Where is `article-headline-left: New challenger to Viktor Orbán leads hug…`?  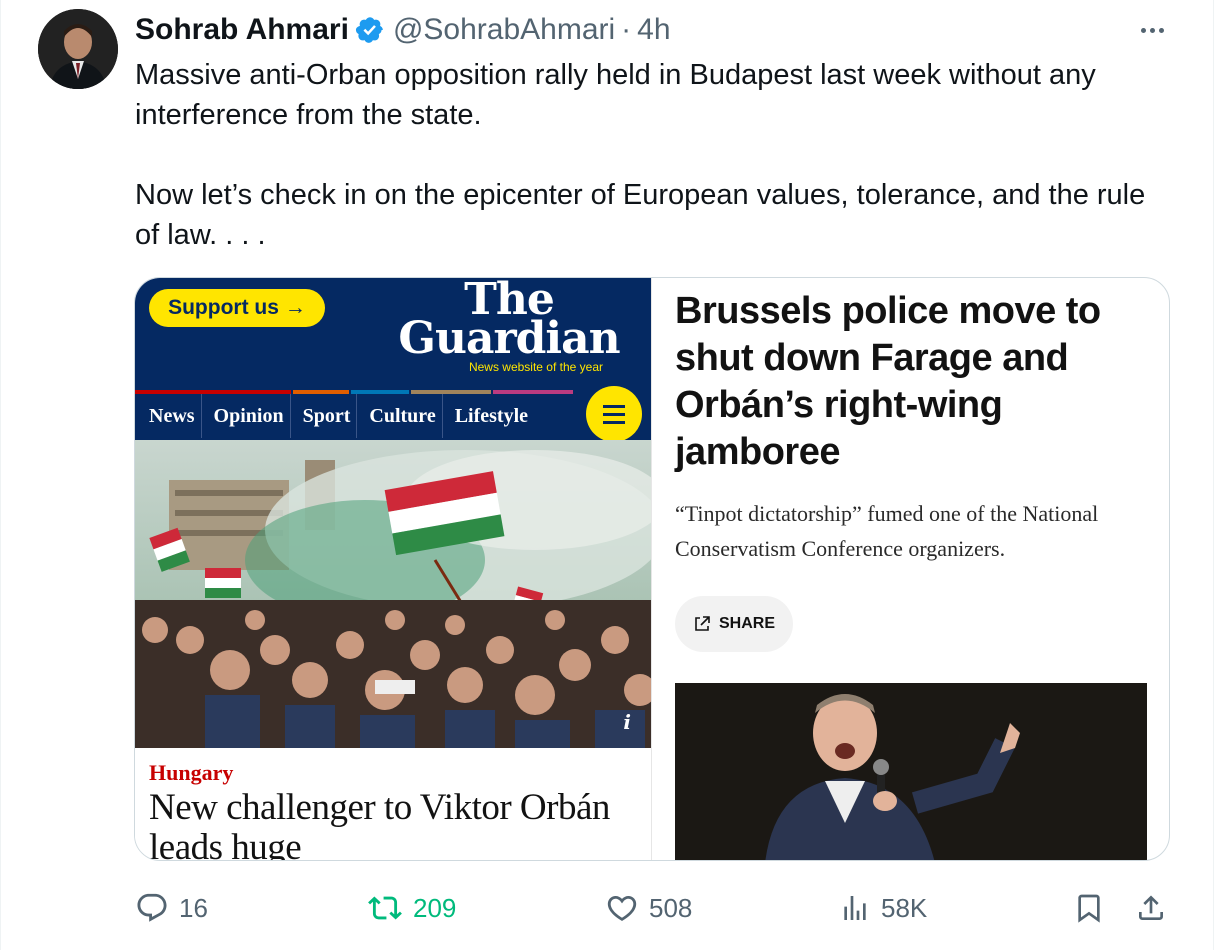
article-headline-left: New challenger to Viktor Orbán leads hug… is located at coordinates (379, 824).